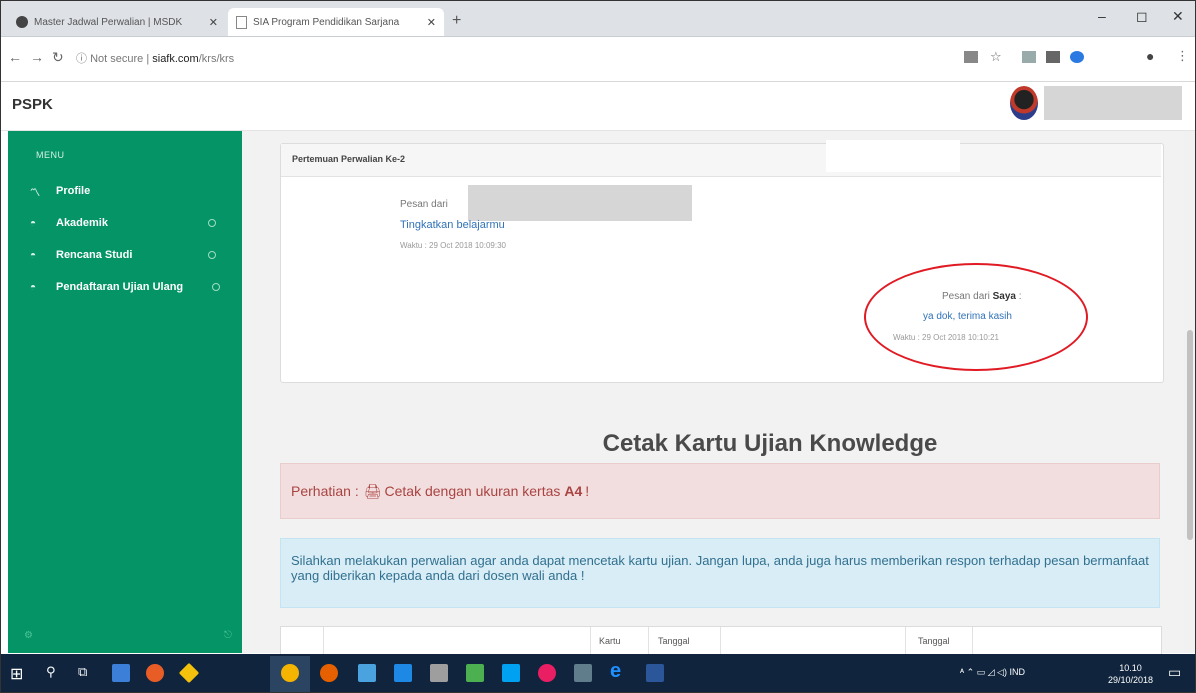 This screenshot has height=693, width=1196. Describe the element at coordinates (1131, 680) in the screenshot. I see `clock-date: 29/10/2018` at that location.